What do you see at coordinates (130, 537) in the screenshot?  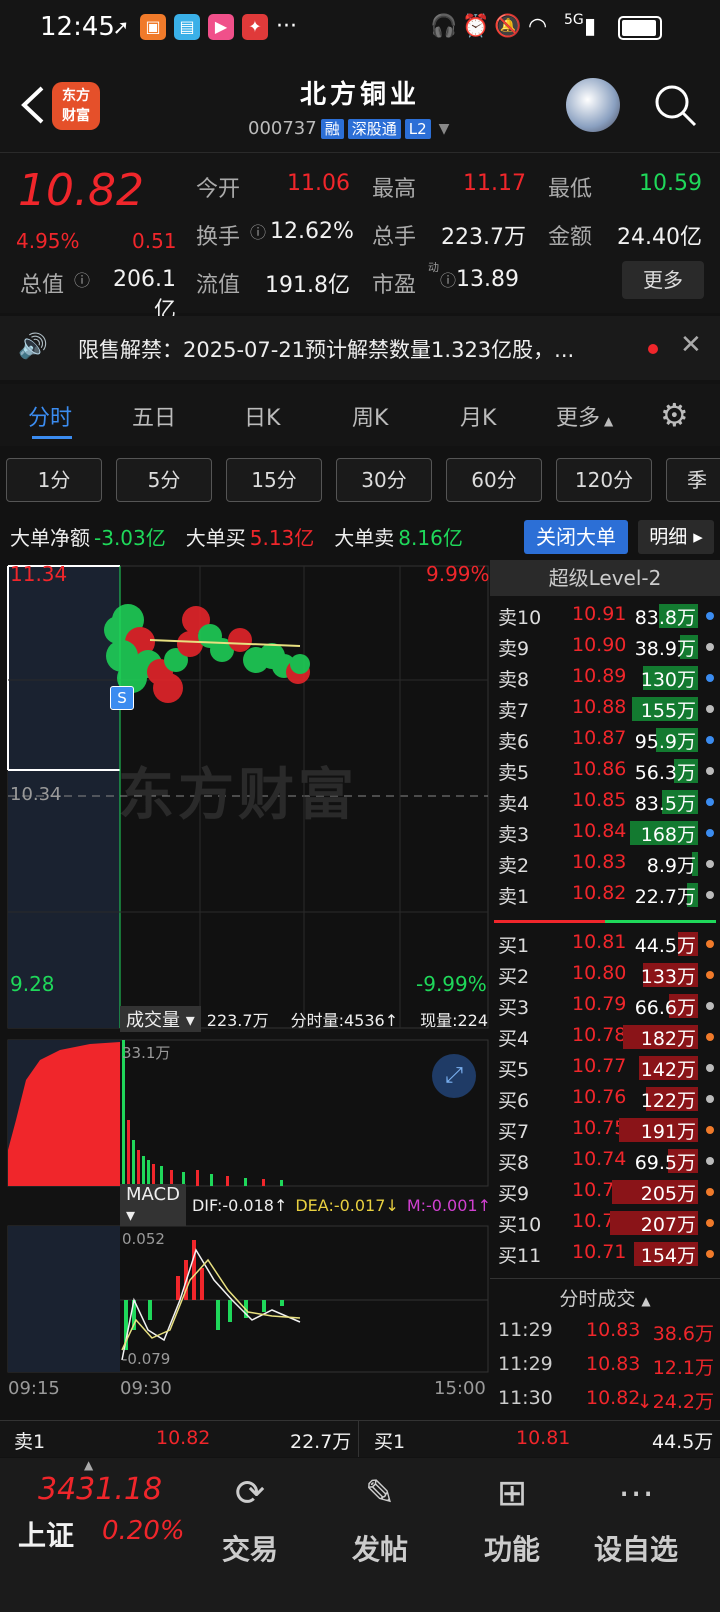 I see `big-order-net-value: -3.03亿` at bounding box center [130, 537].